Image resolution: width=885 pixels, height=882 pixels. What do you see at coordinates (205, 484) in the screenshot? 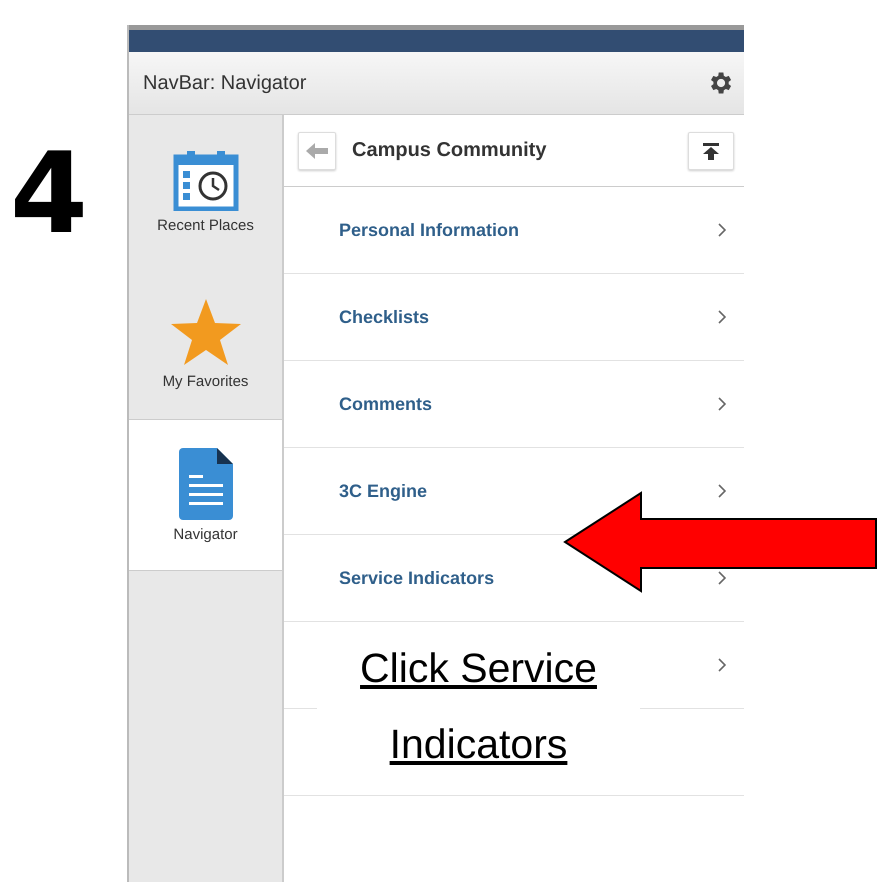
I see `document-icon` at bounding box center [205, 484].